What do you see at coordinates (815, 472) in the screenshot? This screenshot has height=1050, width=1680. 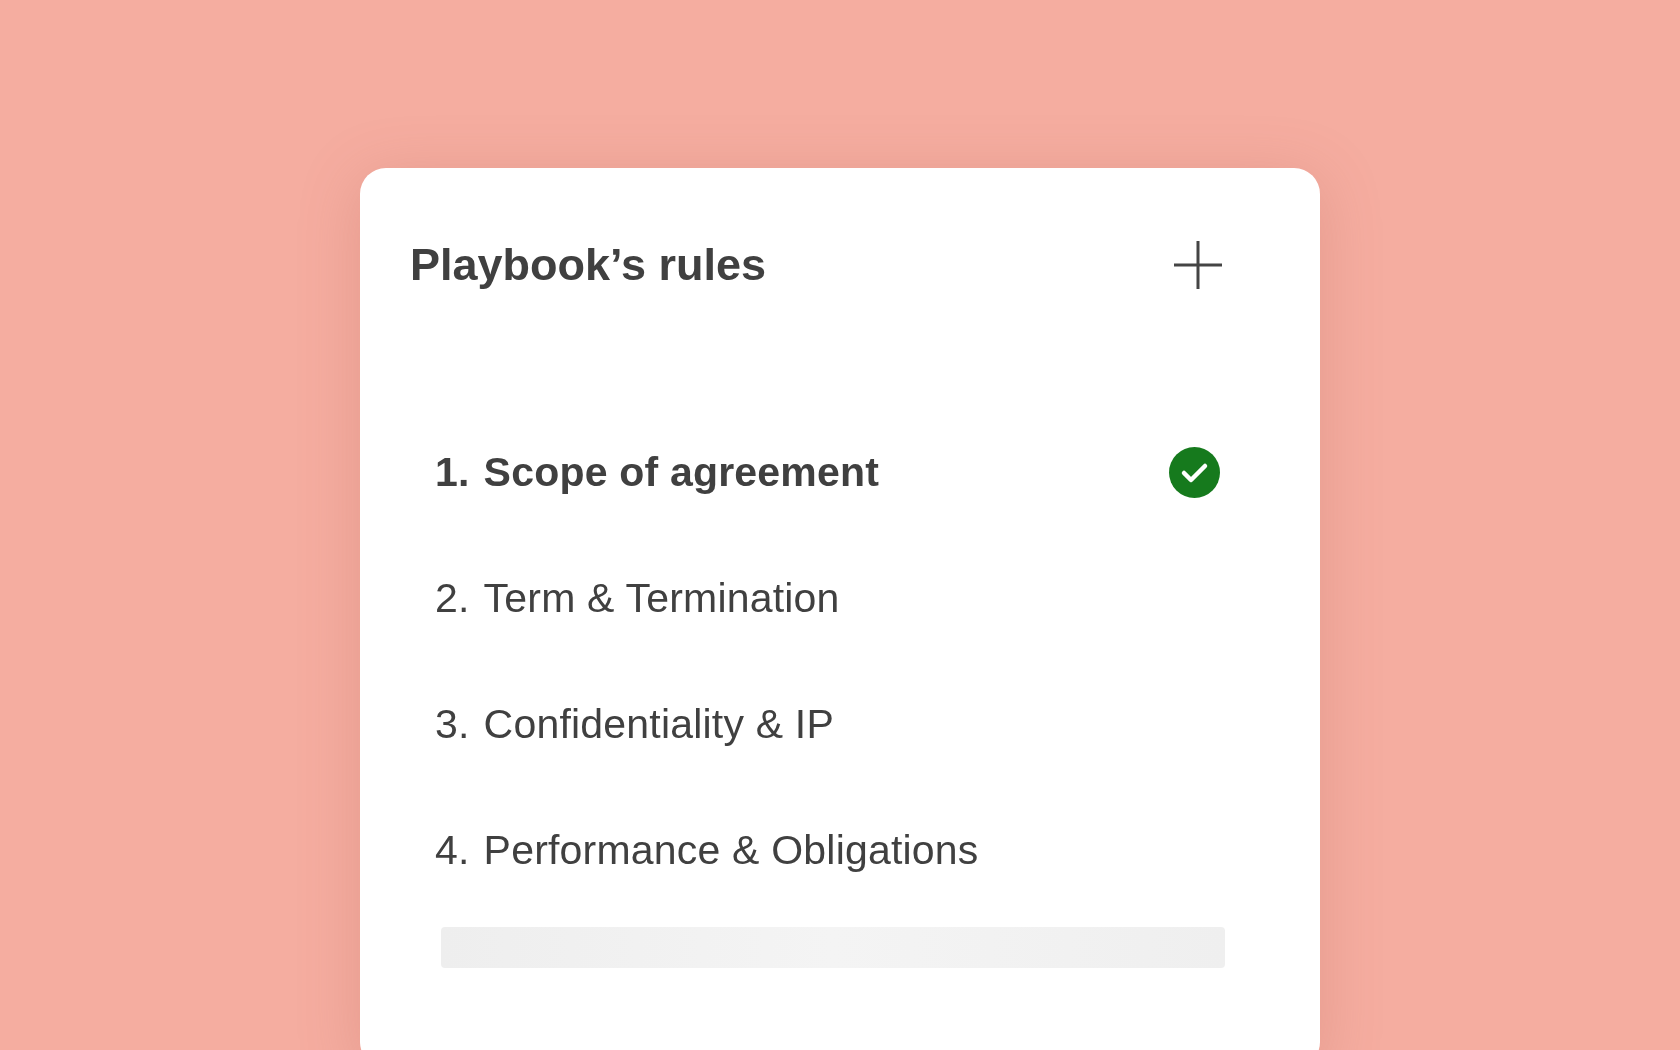 I see `rule-item: 1. Scope of agreement` at bounding box center [815, 472].